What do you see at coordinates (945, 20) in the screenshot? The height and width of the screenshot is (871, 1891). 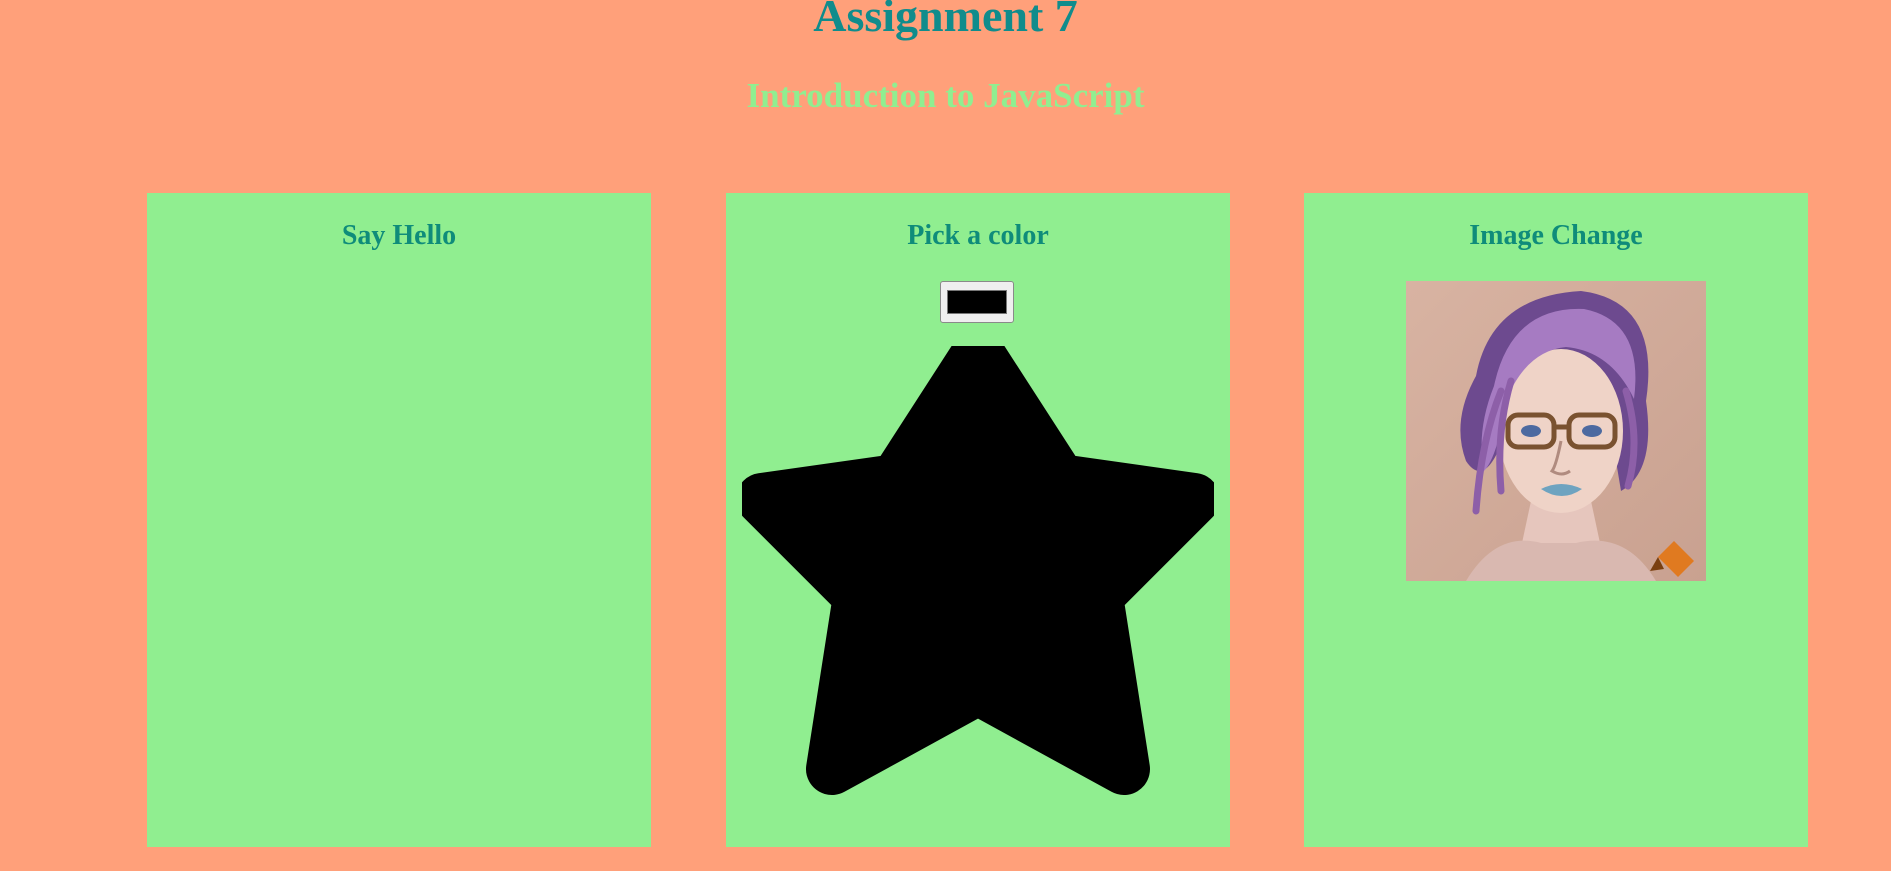 I see `page-title: Assignment 7` at bounding box center [945, 20].